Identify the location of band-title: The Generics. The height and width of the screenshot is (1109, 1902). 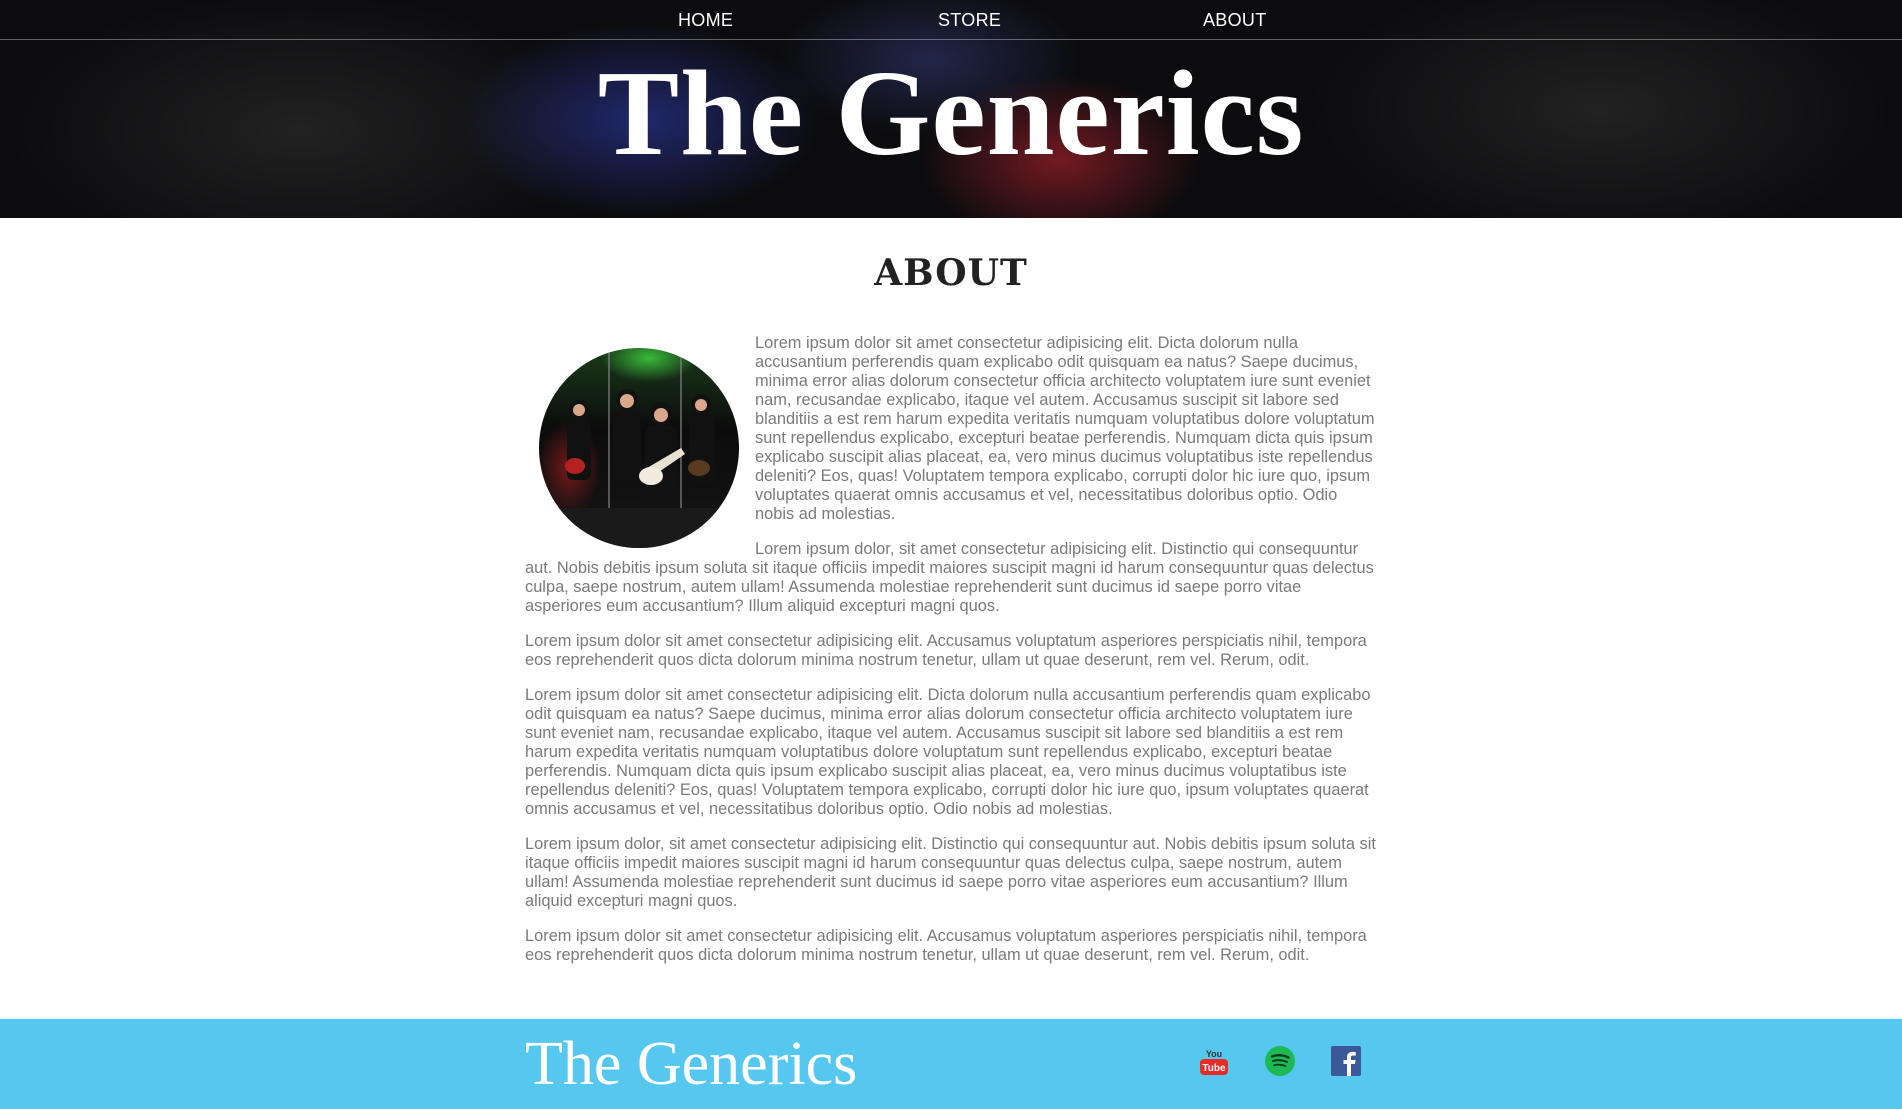
(951, 113).